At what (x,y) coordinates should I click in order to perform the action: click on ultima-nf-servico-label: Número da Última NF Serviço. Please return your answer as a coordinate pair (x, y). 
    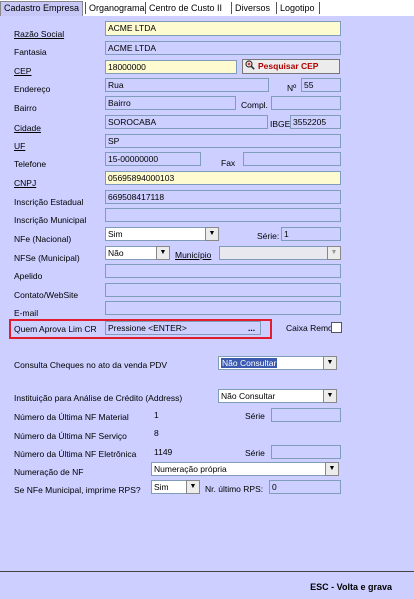
    Looking at the image, I should click on (70, 436).